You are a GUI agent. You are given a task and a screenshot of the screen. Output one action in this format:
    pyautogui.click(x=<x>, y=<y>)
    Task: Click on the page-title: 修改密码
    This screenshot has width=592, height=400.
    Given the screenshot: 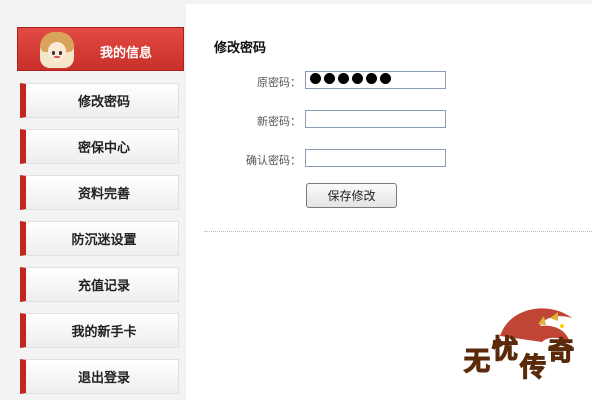 What is the action you would take?
    pyautogui.click(x=240, y=48)
    